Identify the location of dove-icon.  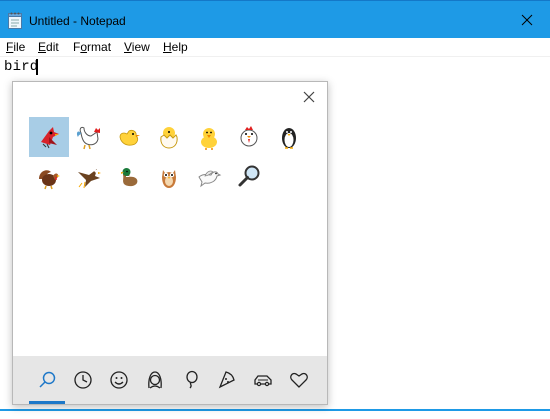
(210, 179).